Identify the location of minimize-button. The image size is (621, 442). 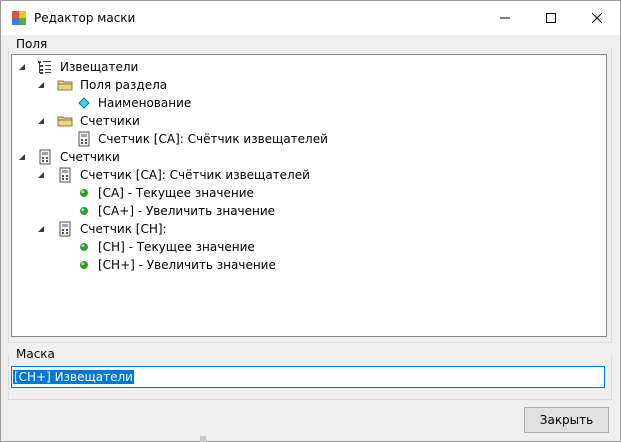
(505, 18).